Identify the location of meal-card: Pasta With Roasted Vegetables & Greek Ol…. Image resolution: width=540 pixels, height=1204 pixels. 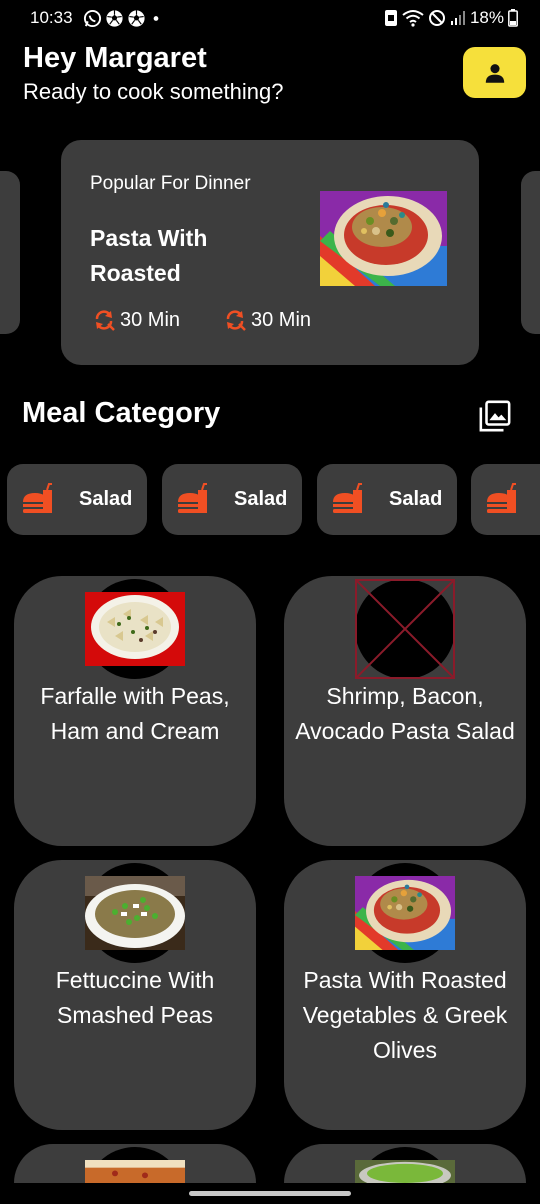
(405, 995).